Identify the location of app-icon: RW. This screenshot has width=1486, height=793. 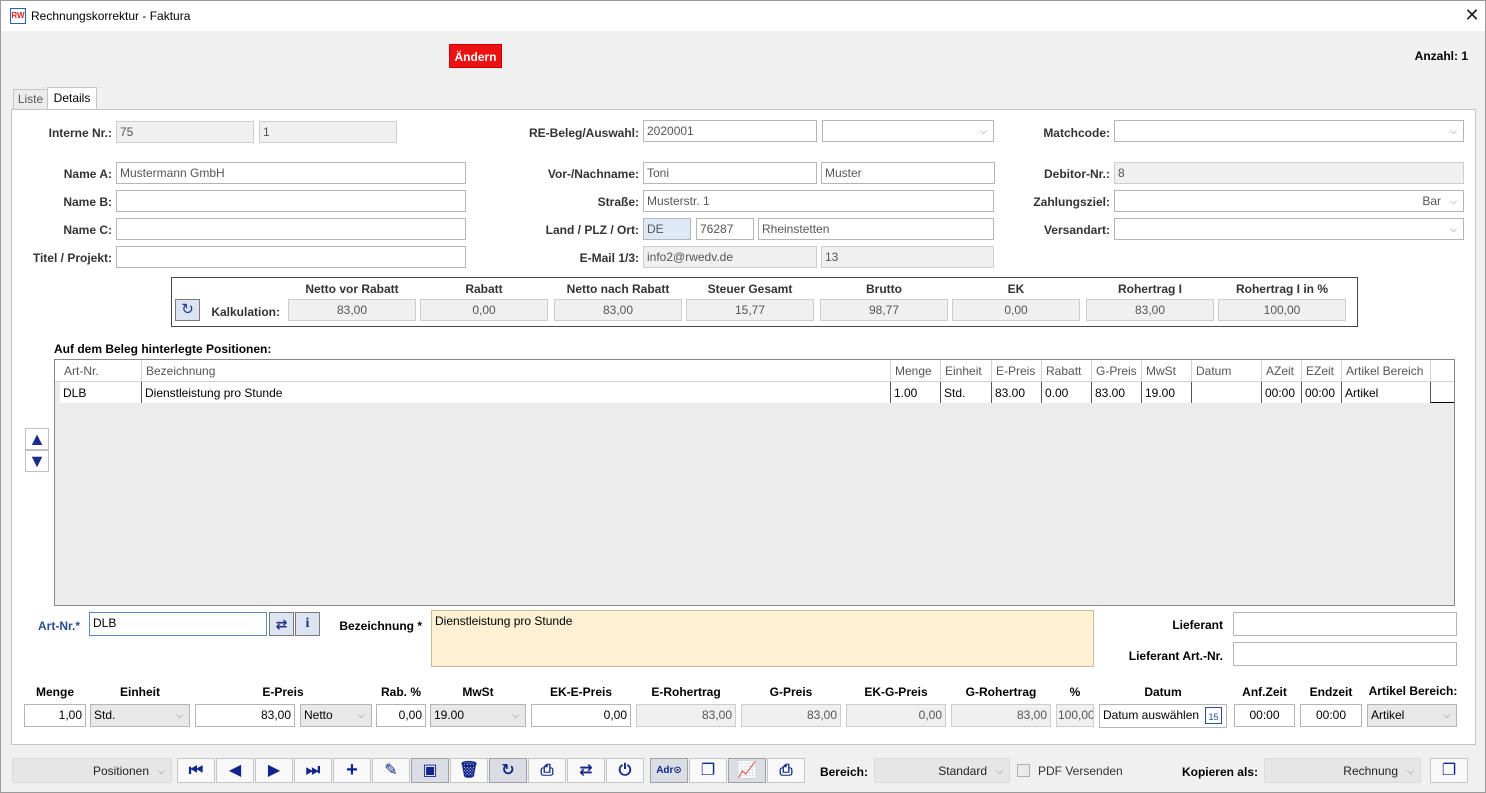
(18, 16).